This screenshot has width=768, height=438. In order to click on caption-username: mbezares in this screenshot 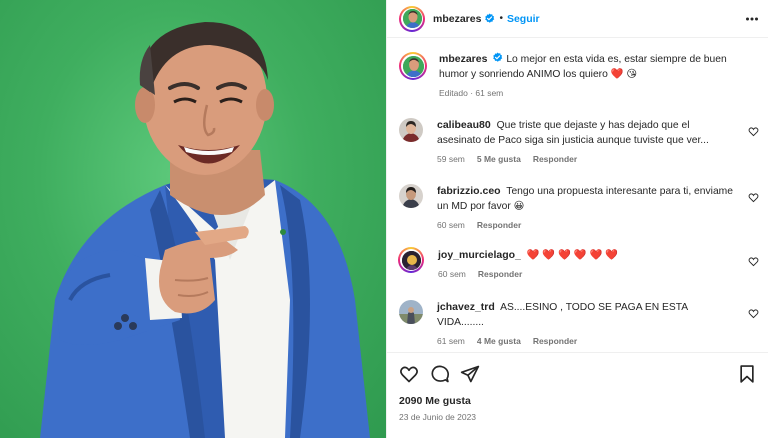, I will do `click(463, 59)`.